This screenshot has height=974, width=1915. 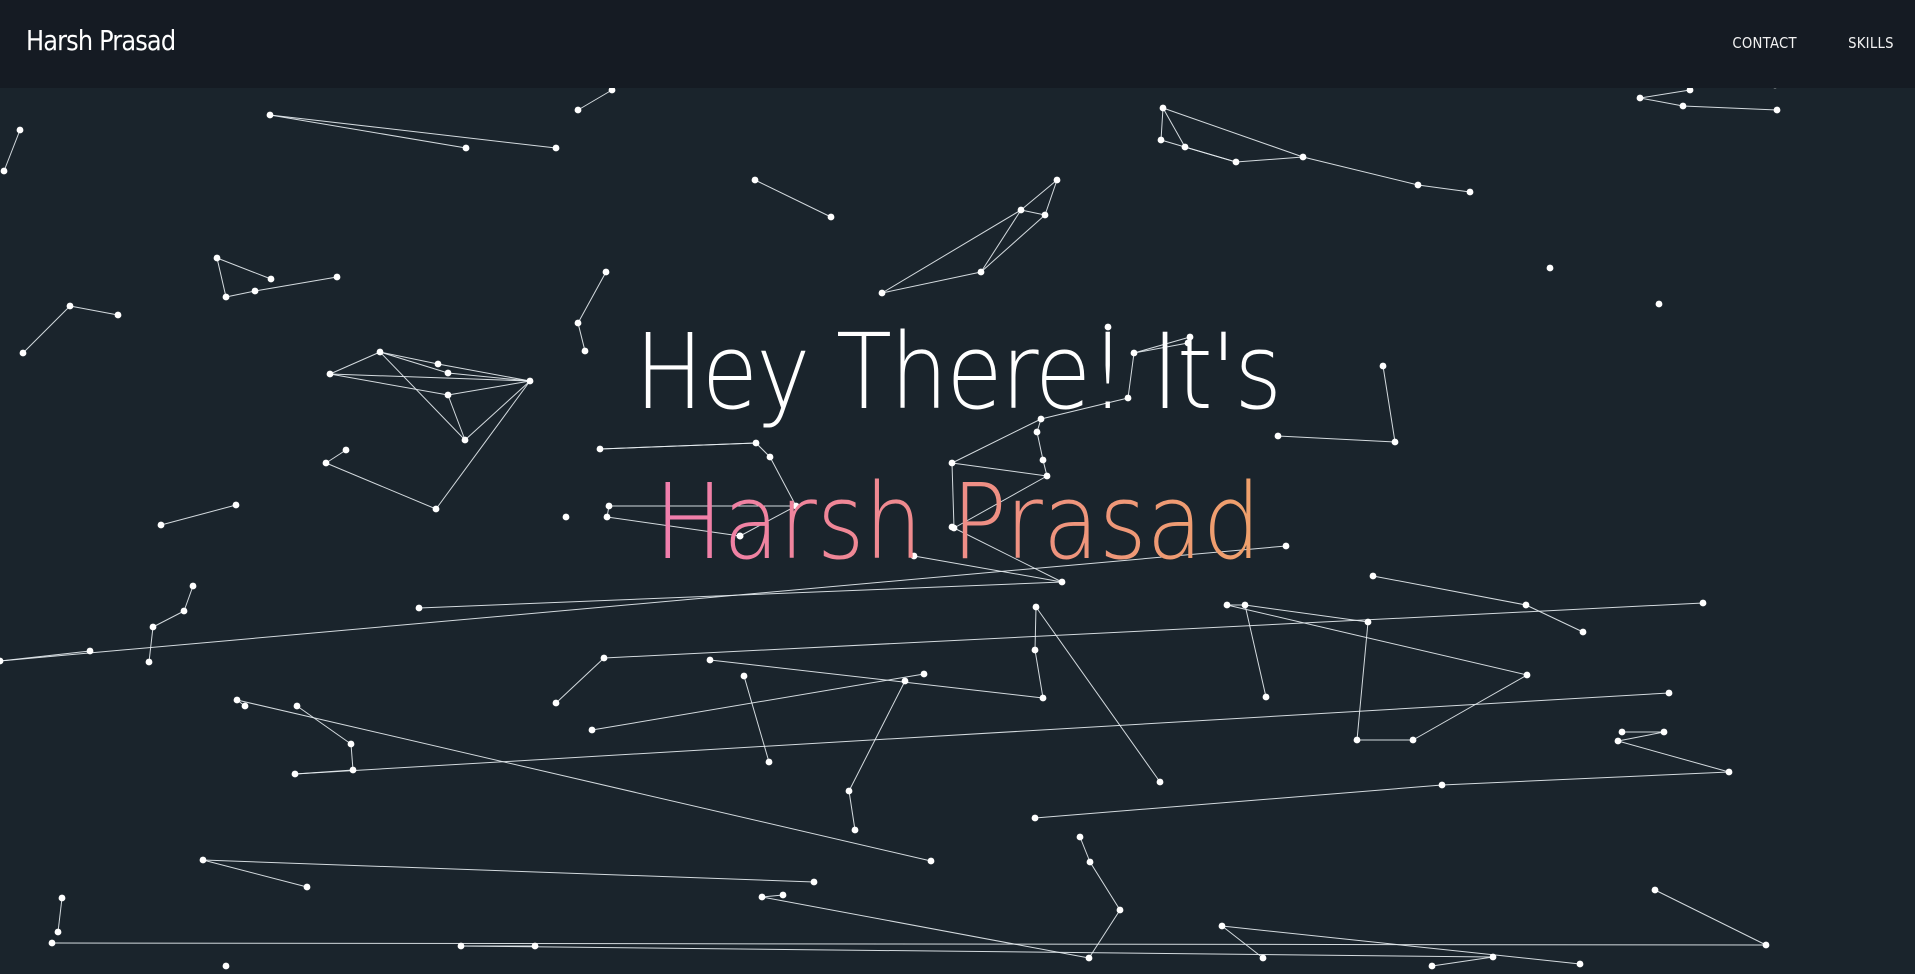 I want to click on nav-link-contact: CONTACT, so click(x=1764, y=43).